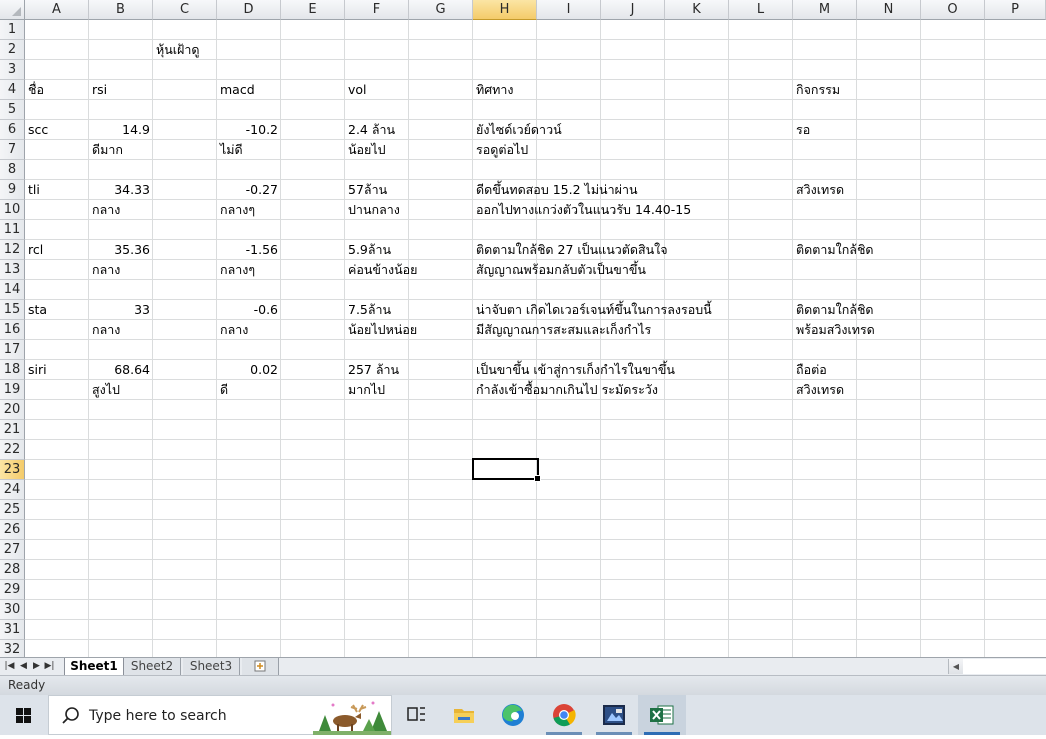  I want to click on cell-d13: กลางๆ, so click(237, 270).